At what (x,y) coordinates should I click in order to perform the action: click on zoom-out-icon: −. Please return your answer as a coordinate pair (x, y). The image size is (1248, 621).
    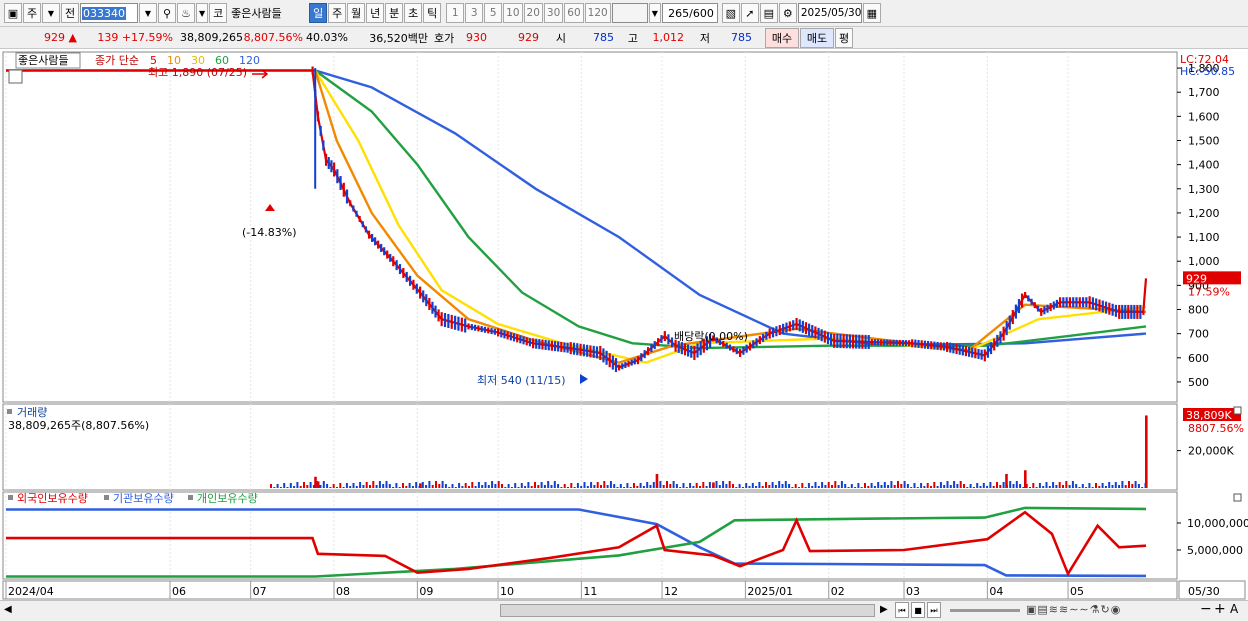
    Looking at the image, I should click on (1206, 609).